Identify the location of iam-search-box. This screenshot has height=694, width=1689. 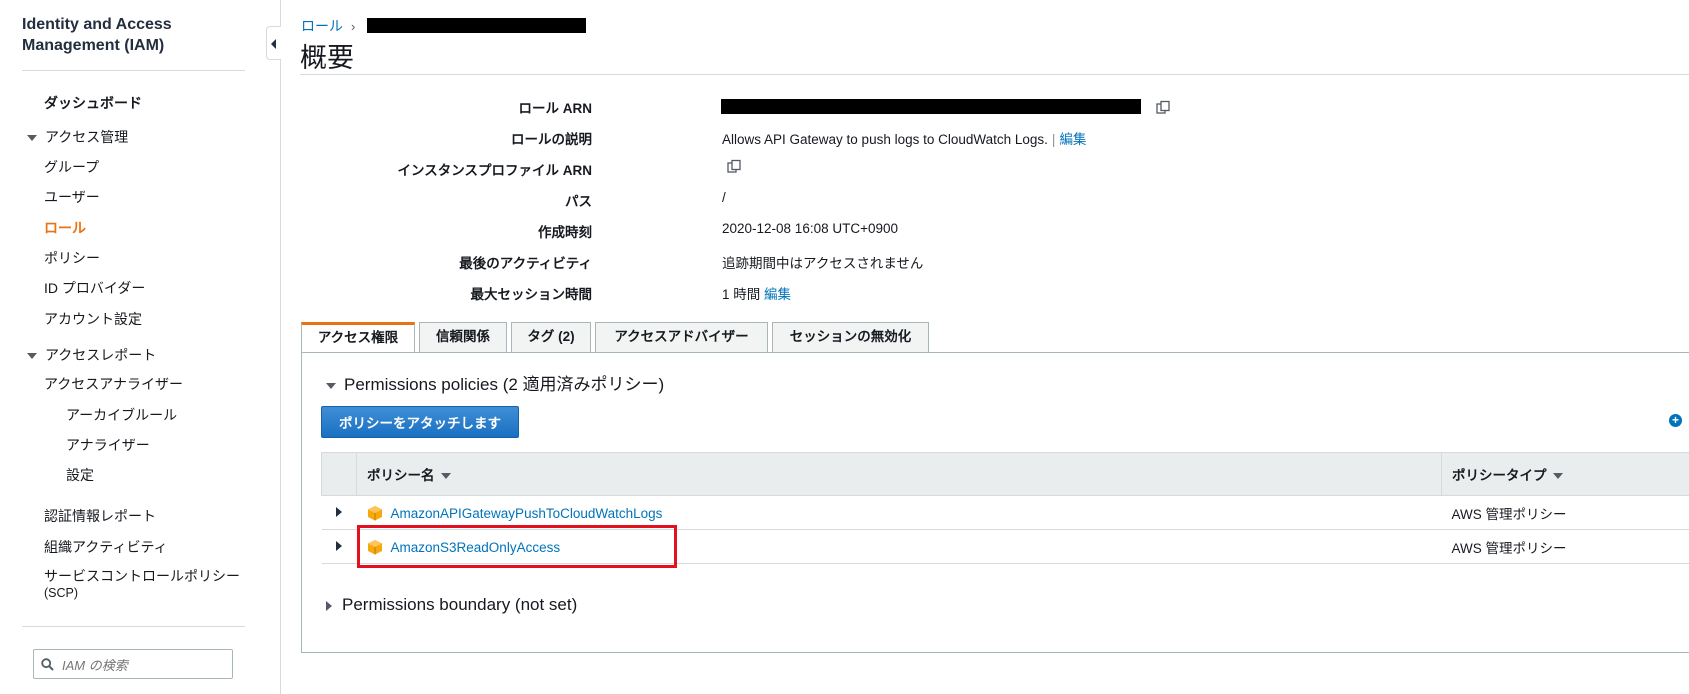
(133, 664).